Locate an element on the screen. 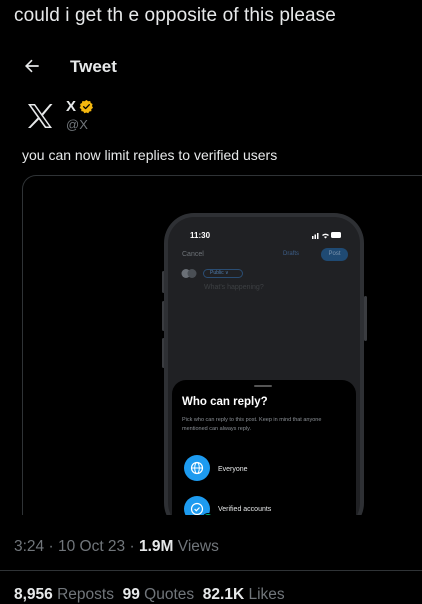 The width and height of the screenshot is (422, 604). views-label: Views is located at coordinates (198, 546).